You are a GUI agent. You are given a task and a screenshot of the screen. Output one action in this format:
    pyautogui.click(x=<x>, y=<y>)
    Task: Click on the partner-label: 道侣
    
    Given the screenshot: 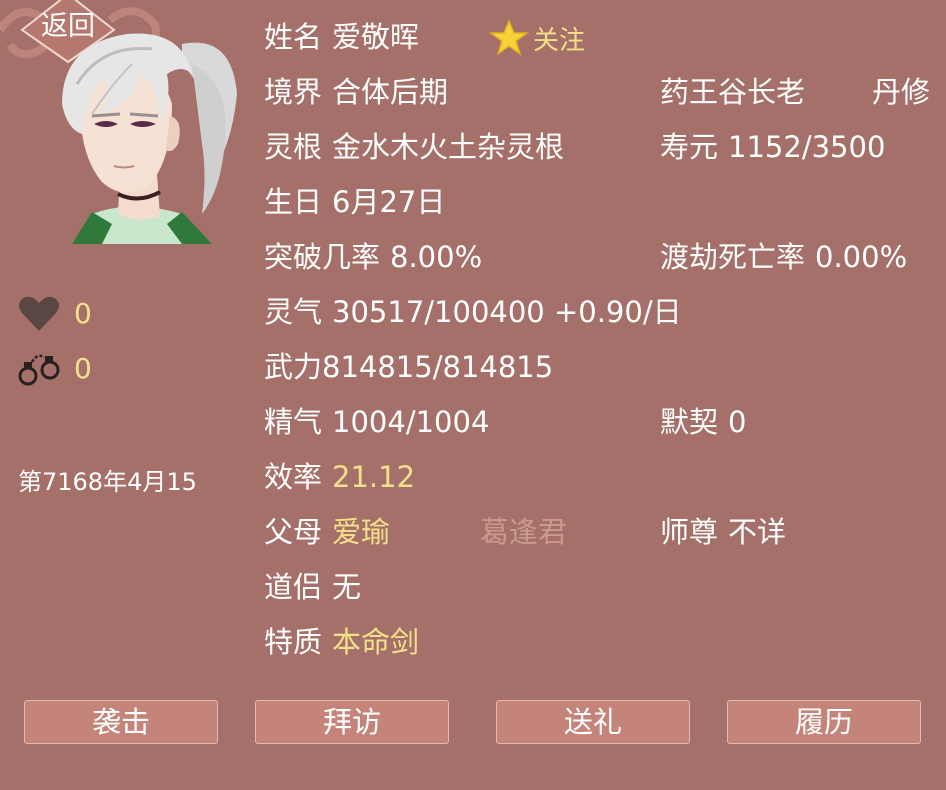 What is the action you would take?
    pyautogui.click(x=293, y=587)
    